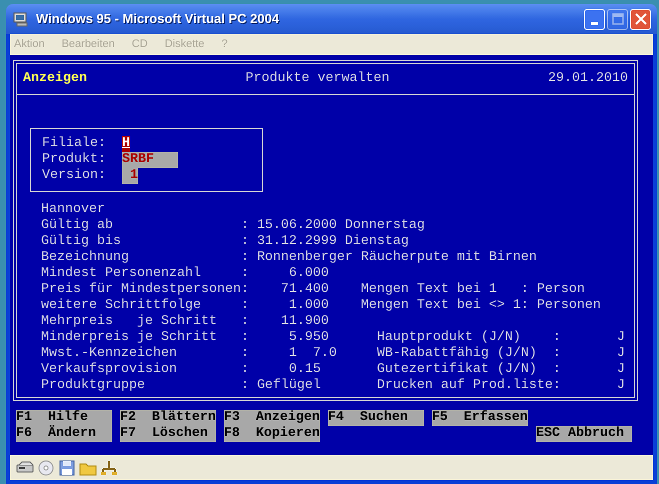  I want to click on field-value: 31.12.2999 Dienstag, so click(332, 242).